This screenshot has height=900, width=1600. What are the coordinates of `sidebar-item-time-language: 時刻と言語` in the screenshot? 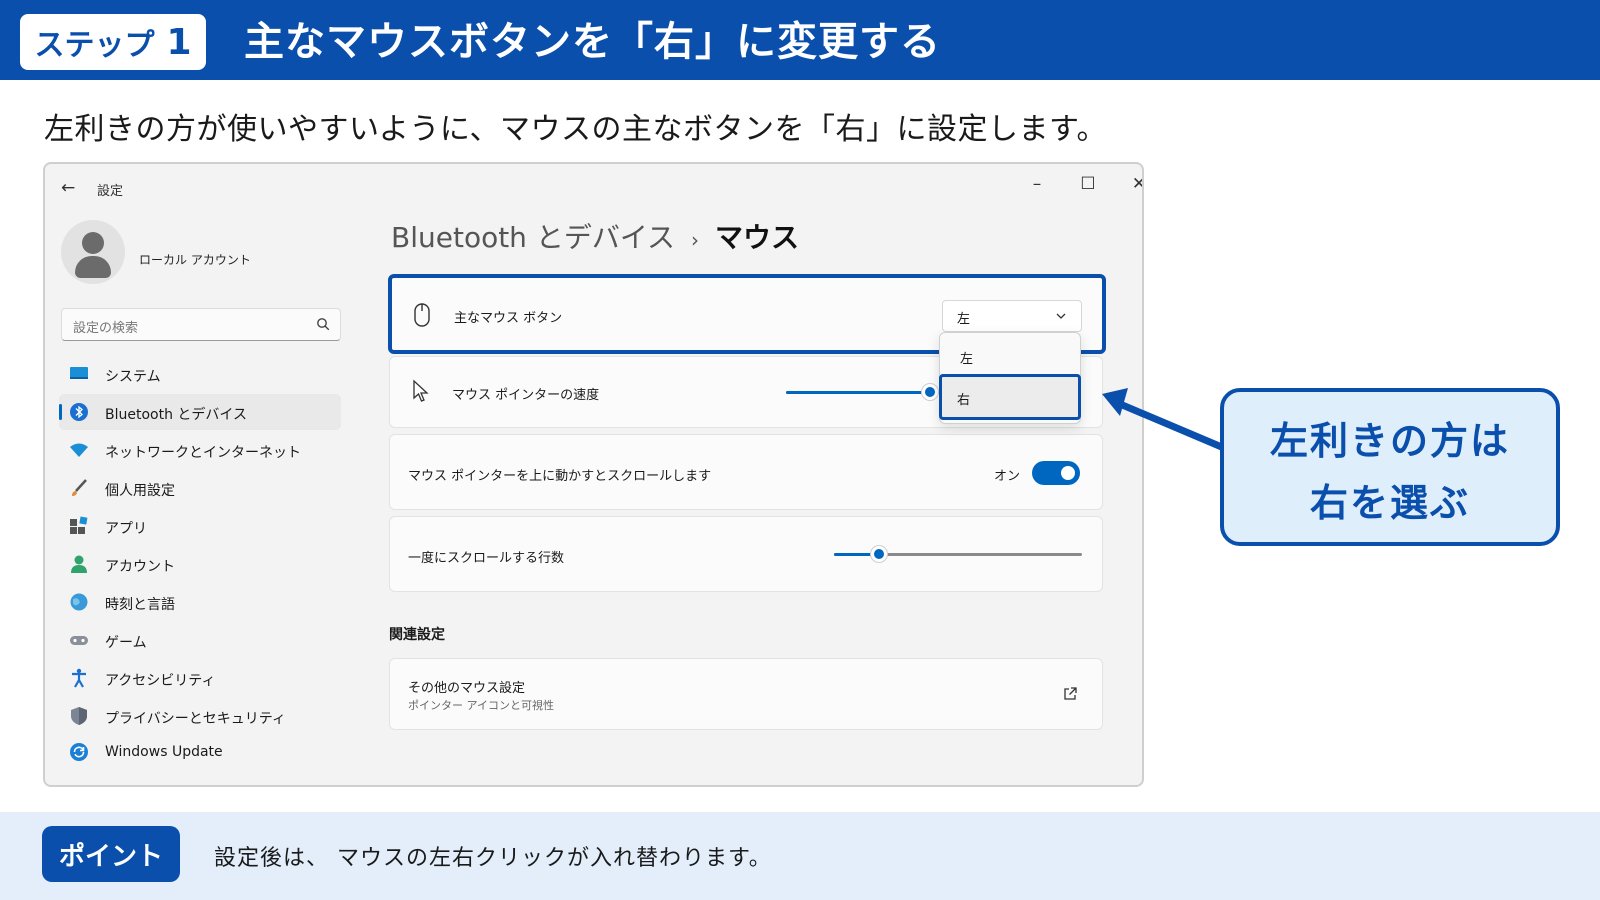 It's located at (200, 602).